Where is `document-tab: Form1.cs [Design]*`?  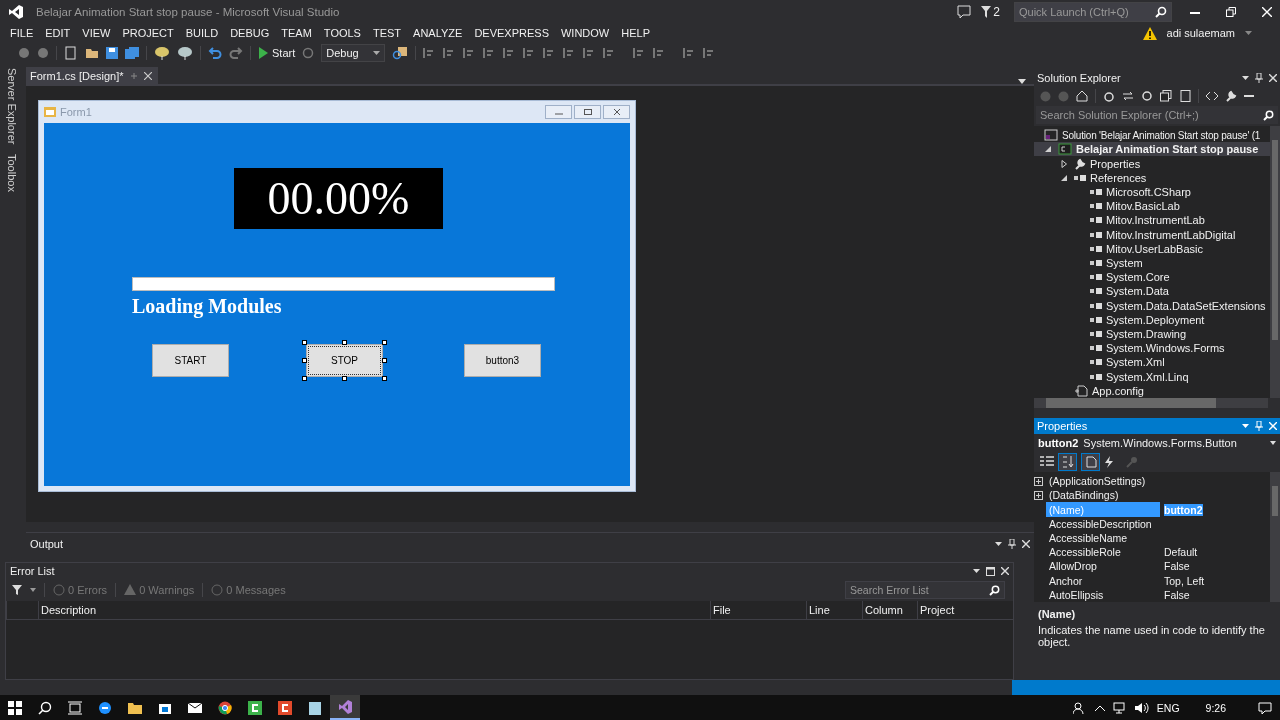 document-tab: Form1.cs [Design]* is located at coordinates (92, 75).